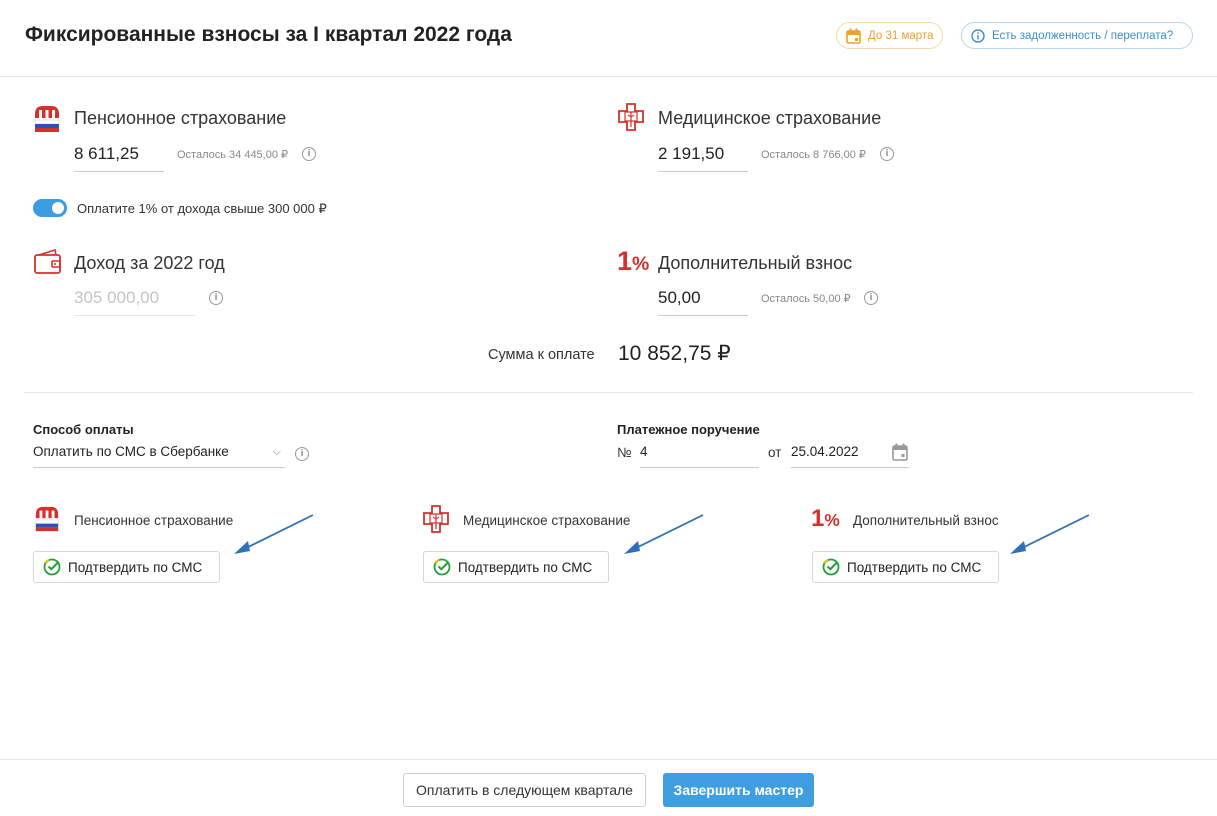 This screenshot has width=1217, height=816. I want to click on payment-method-label: Способ оплаты, so click(83, 429).